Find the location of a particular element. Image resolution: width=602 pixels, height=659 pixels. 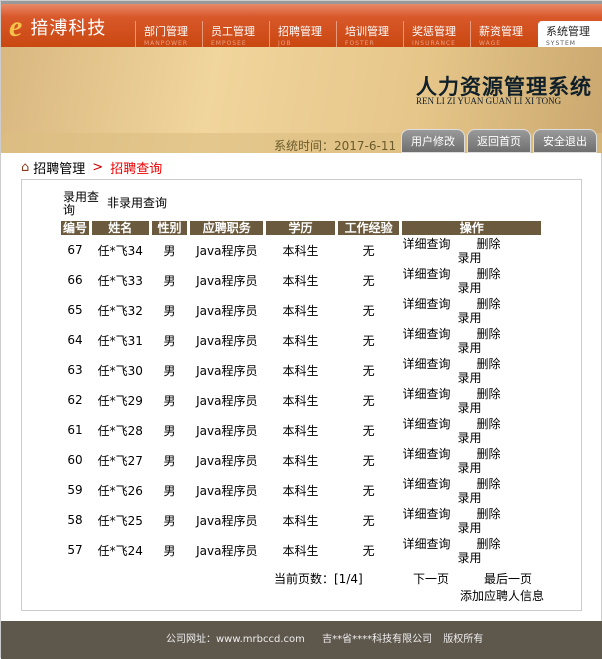

footer-company: 吉**省****科技有限公司 is located at coordinates (377, 639).